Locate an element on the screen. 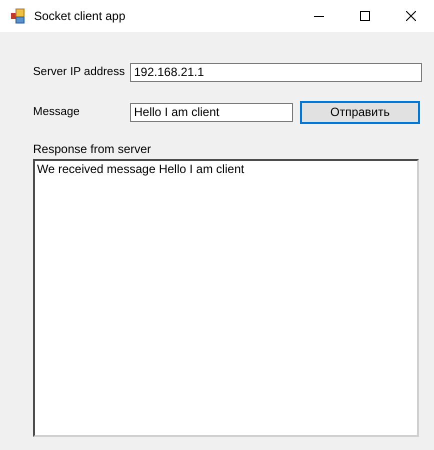 The image size is (434, 450). server-ip-field: 192.168.21.1 is located at coordinates (276, 72).